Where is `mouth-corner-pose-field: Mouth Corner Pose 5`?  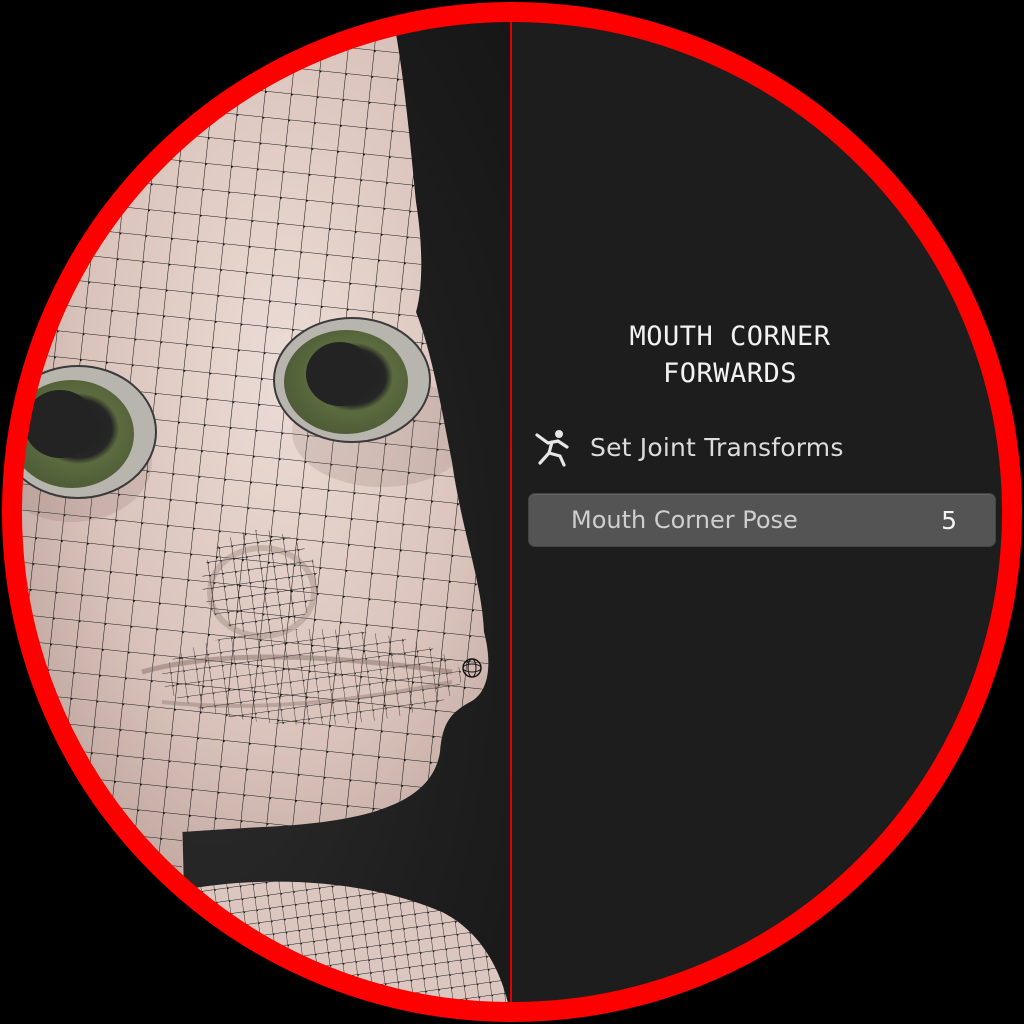 mouth-corner-pose-field: Mouth Corner Pose 5 is located at coordinates (762, 520).